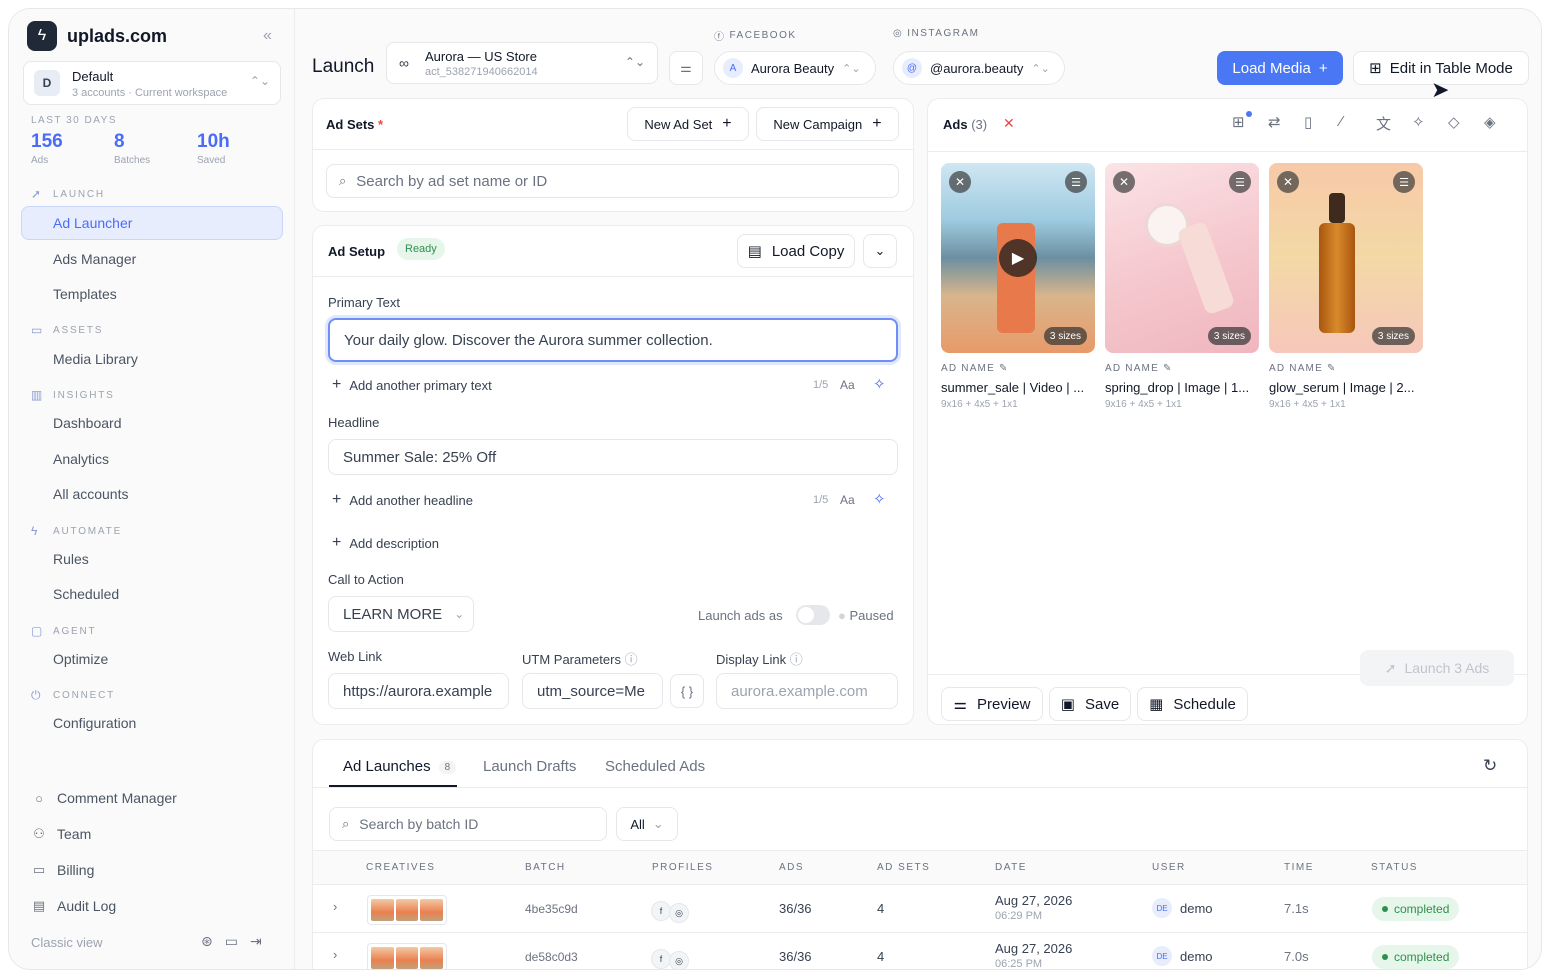 The image size is (1550, 978). I want to click on tab-ad-launches: Ad Launches 8, so click(400, 766).